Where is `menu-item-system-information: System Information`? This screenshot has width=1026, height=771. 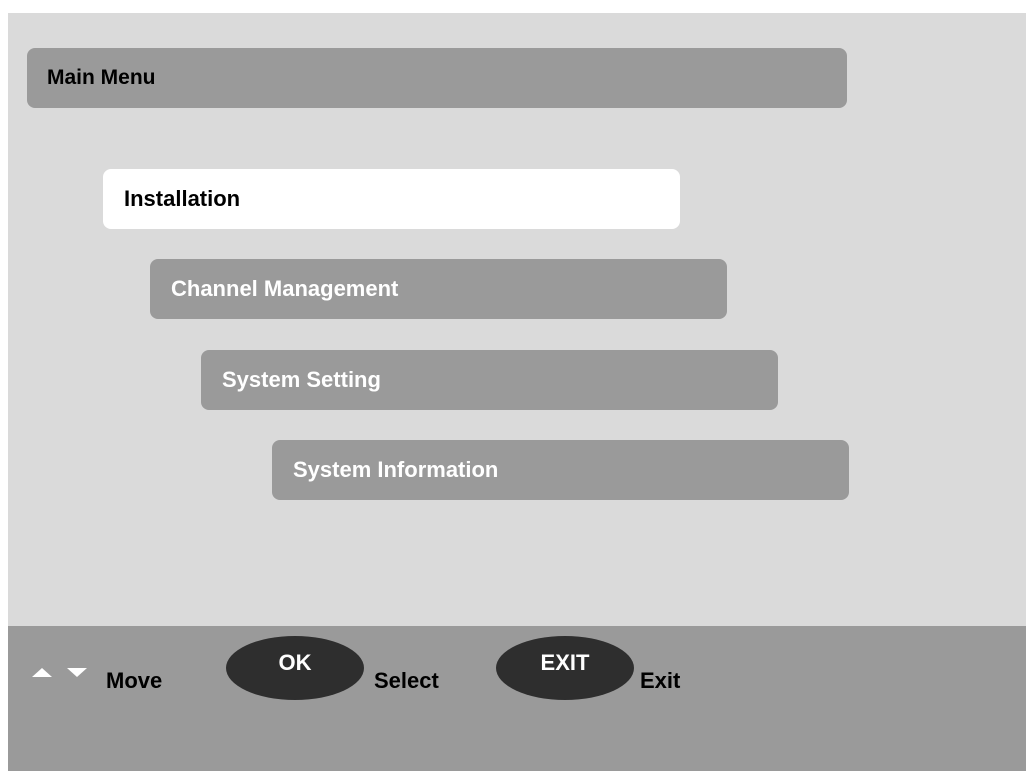
menu-item-system-information: System Information is located at coordinates (560, 470).